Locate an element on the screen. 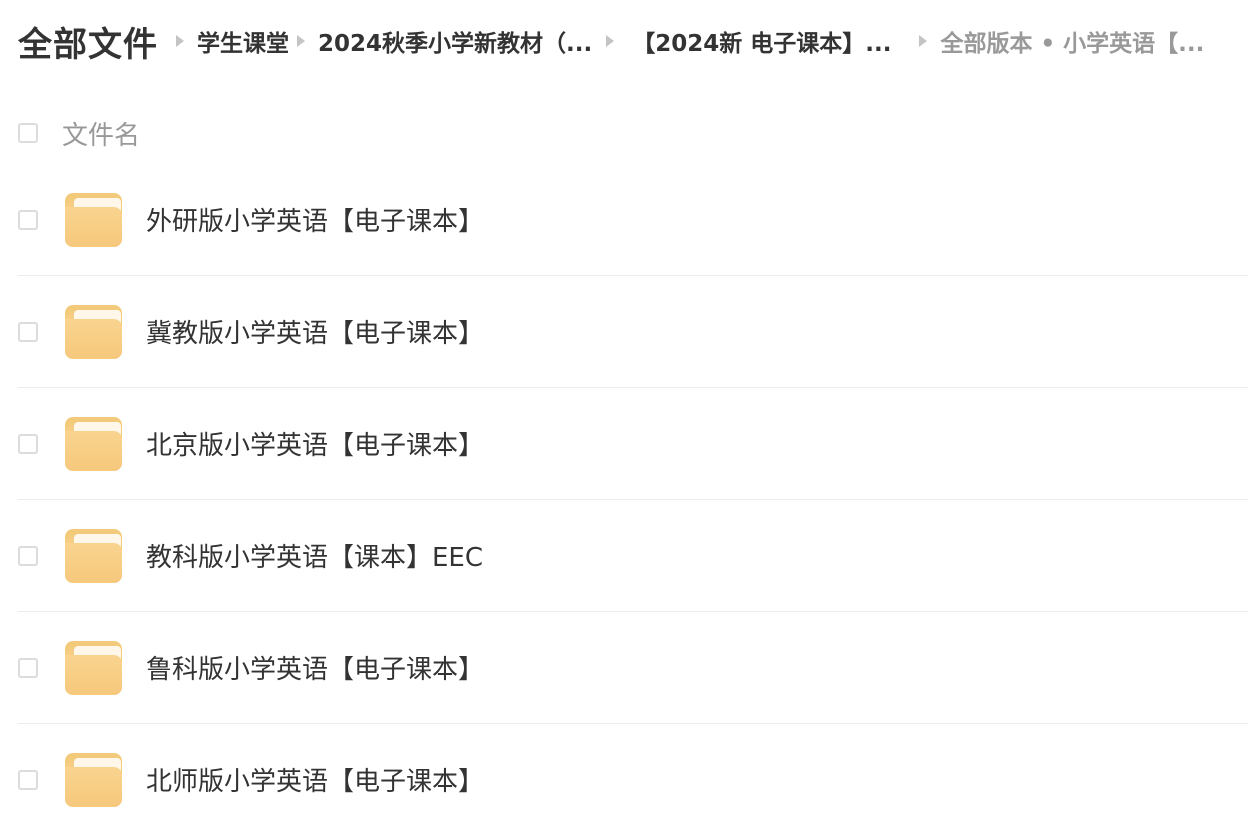  file-name: 北师版小学英语【电子课本】 is located at coordinates (315, 779).